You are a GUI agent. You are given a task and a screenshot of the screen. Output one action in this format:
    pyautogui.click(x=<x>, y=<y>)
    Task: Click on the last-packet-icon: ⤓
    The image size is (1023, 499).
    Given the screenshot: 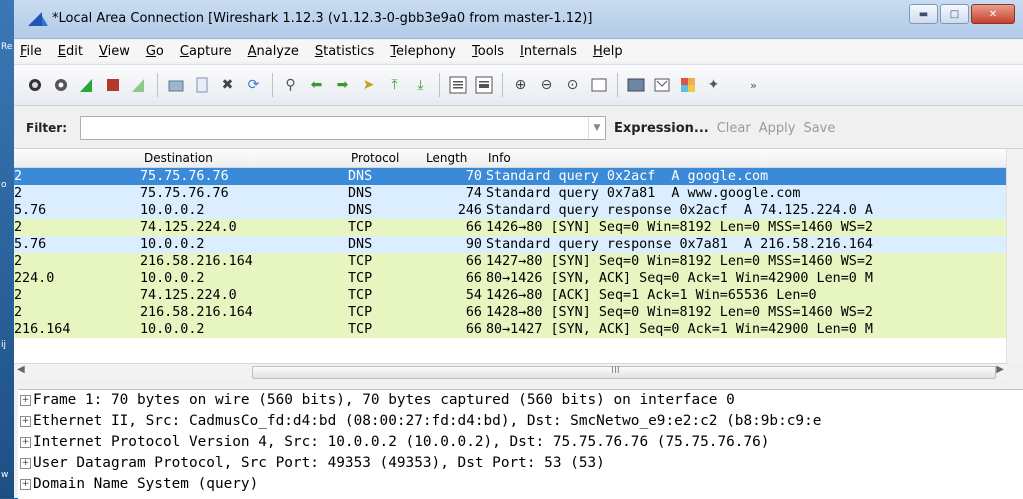 What is the action you would take?
    pyautogui.click(x=420, y=85)
    